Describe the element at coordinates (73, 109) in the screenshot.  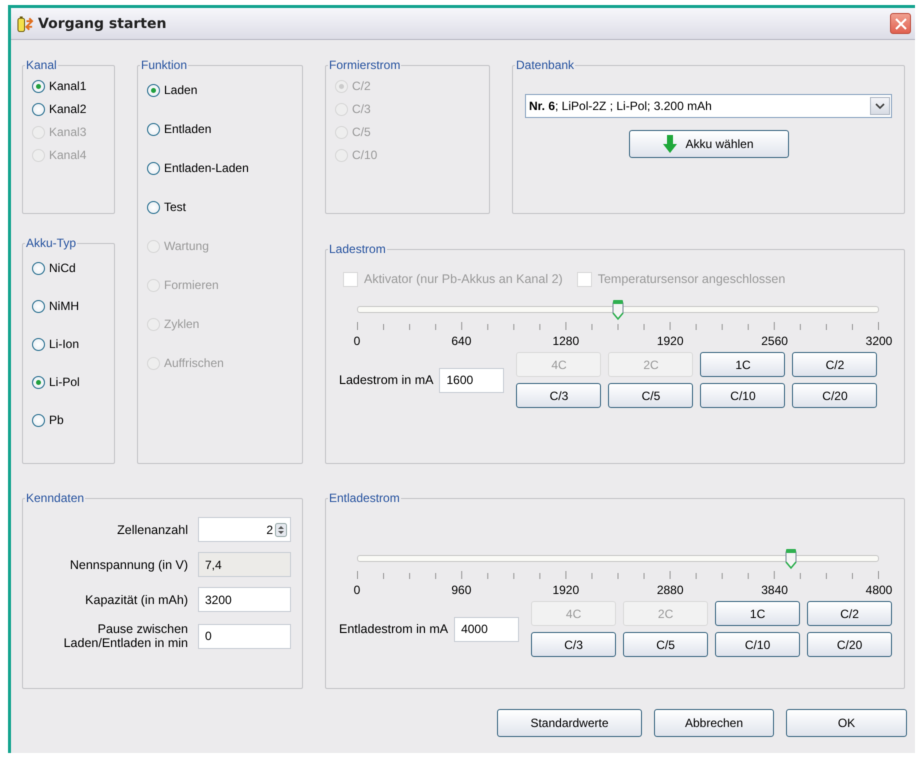
I see `radio-option: Kanal2` at that location.